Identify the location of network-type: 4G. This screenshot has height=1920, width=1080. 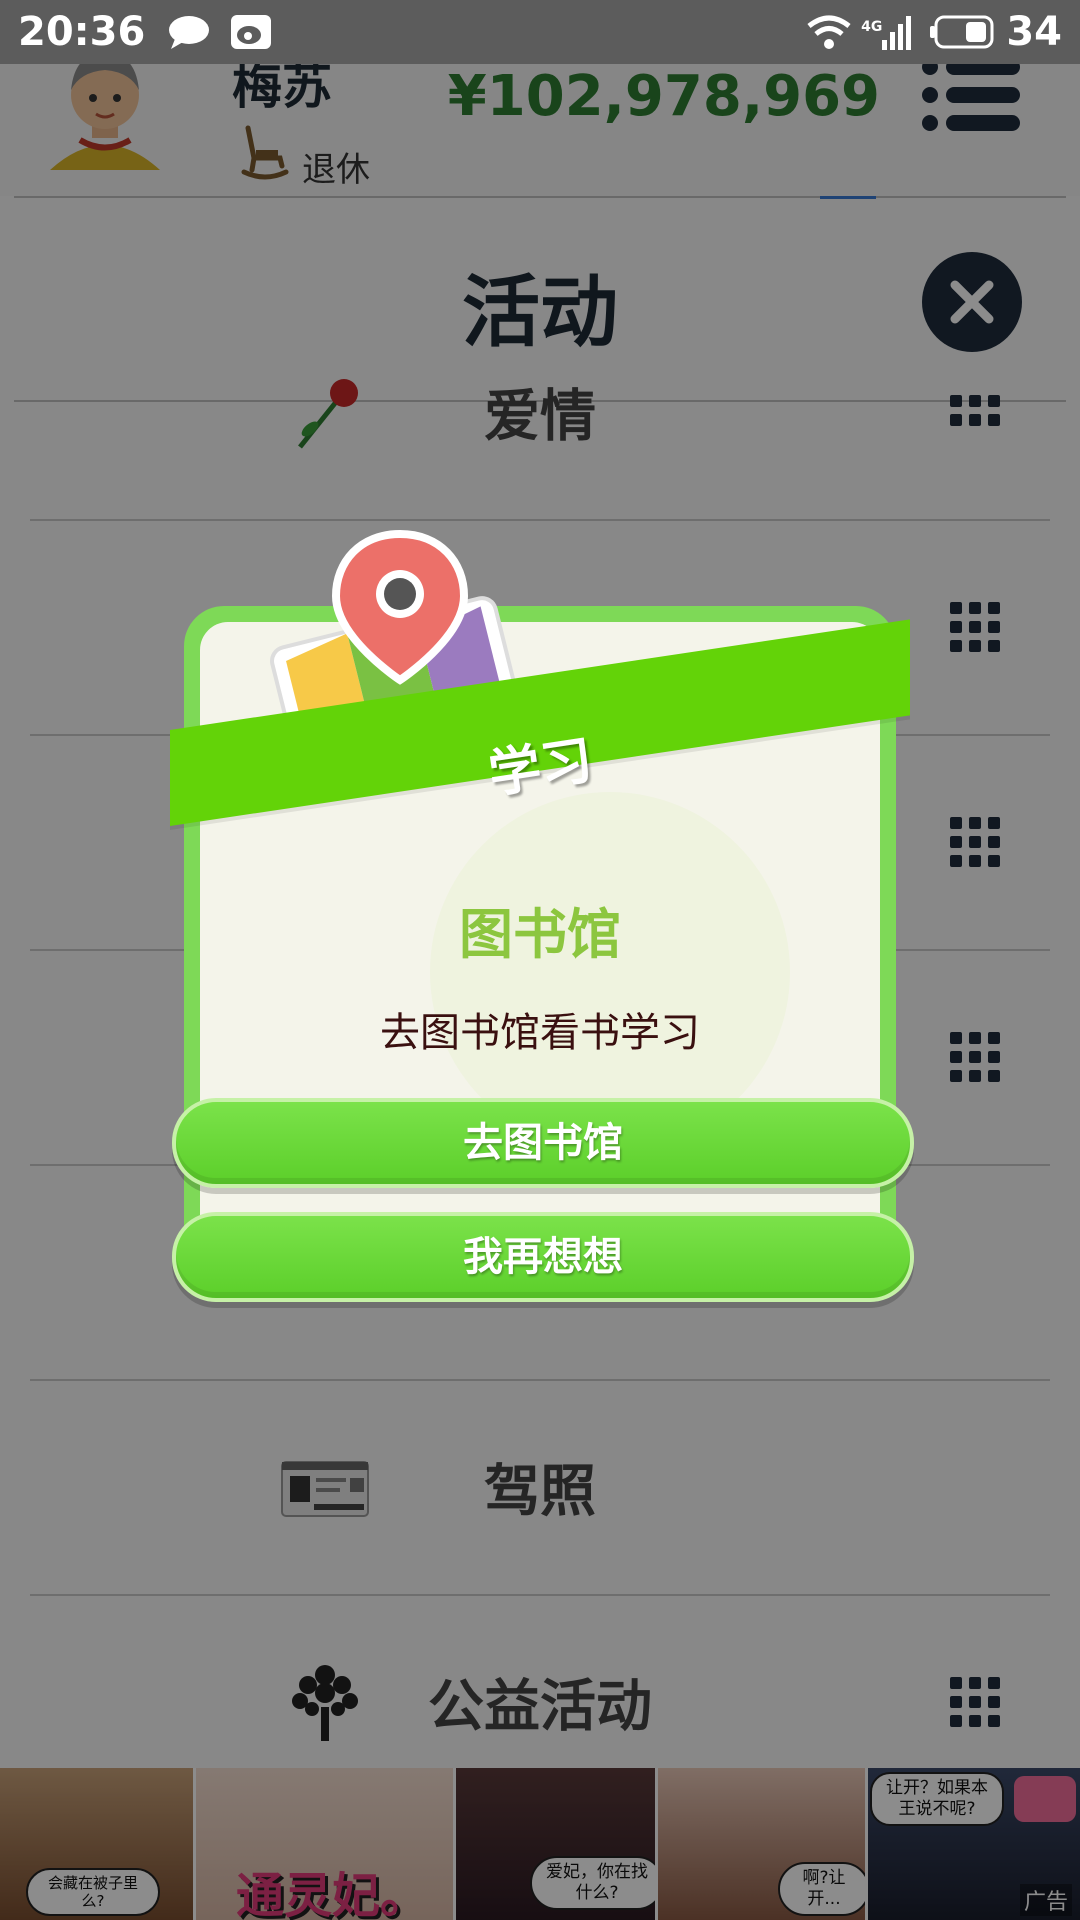
(872, 27).